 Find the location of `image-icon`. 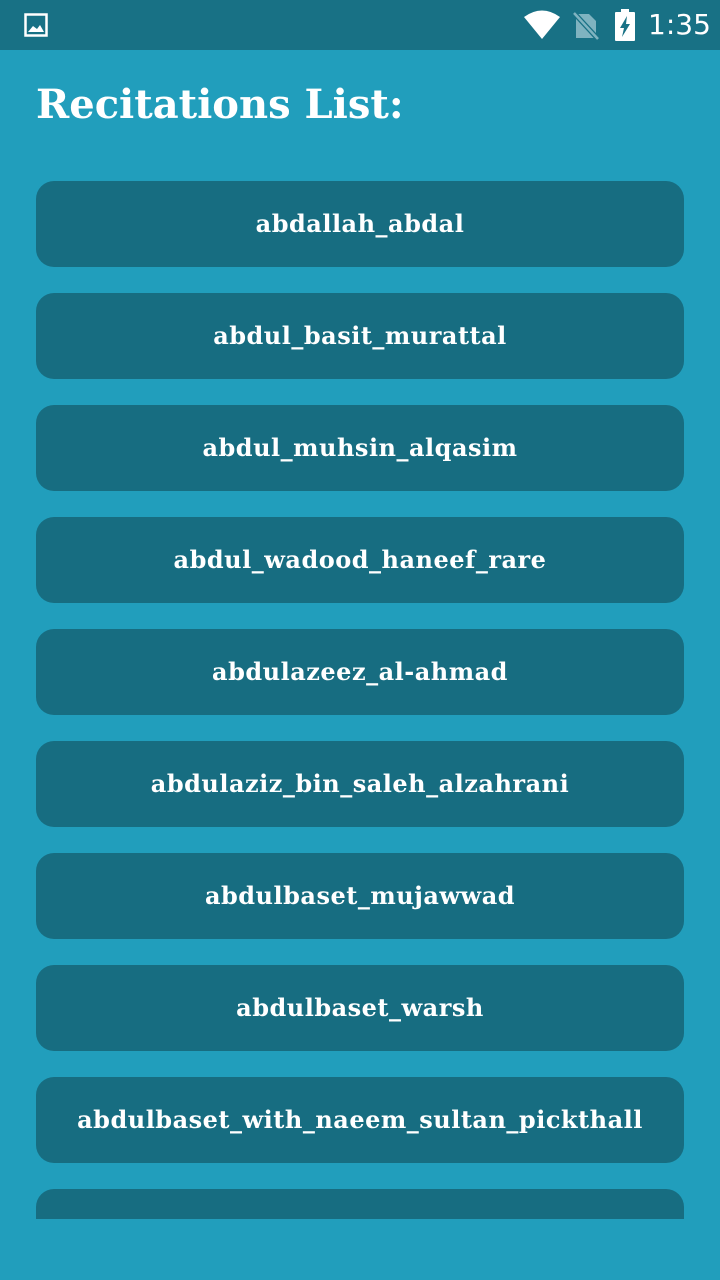

image-icon is located at coordinates (36, 25).